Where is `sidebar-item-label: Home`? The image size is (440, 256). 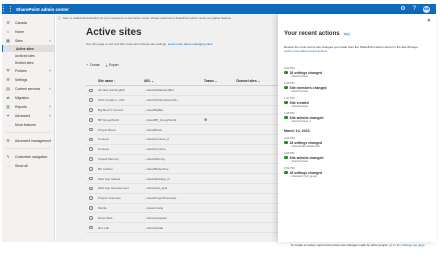 sidebar-item-label: Home is located at coordinates (20, 31).